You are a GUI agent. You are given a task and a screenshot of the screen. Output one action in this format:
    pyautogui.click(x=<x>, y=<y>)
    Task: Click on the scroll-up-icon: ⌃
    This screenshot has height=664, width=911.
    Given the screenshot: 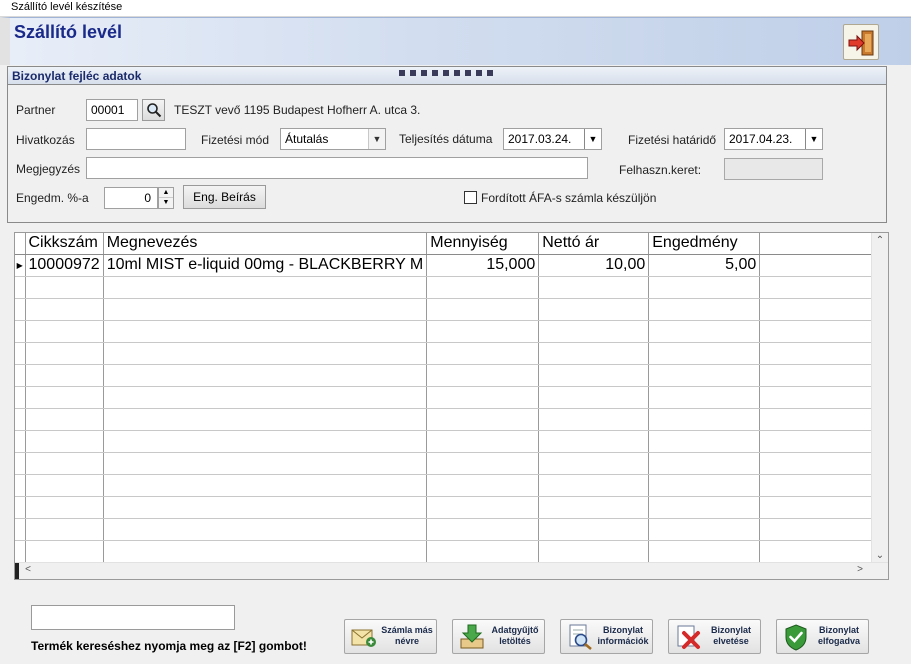 What is the action you would take?
    pyautogui.click(x=880, y=240)
    